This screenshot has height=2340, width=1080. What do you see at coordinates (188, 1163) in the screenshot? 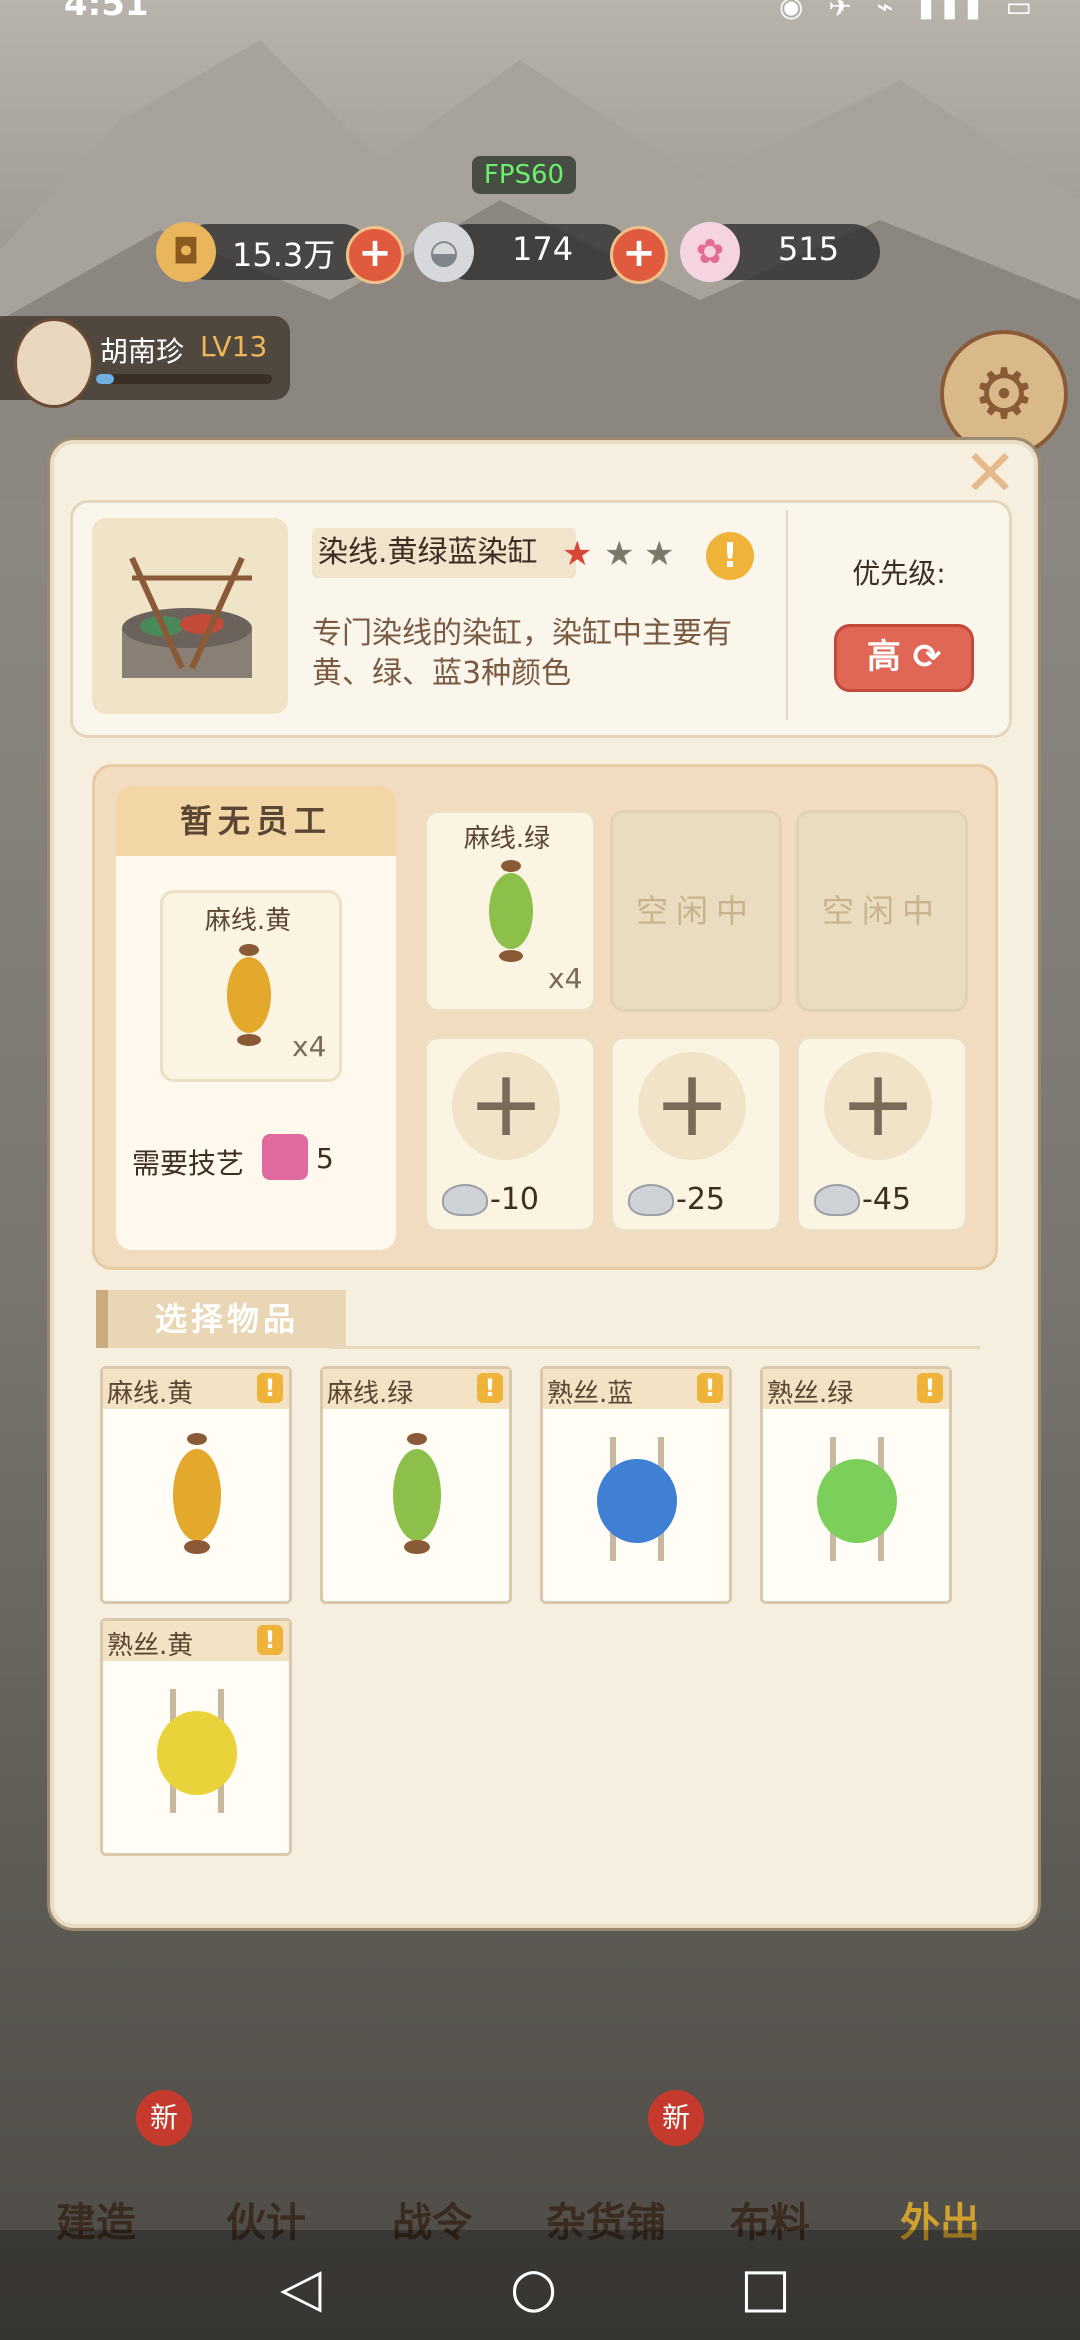
I see `skill-required-label: 需要技艺` at bounding box center [188, 1163].